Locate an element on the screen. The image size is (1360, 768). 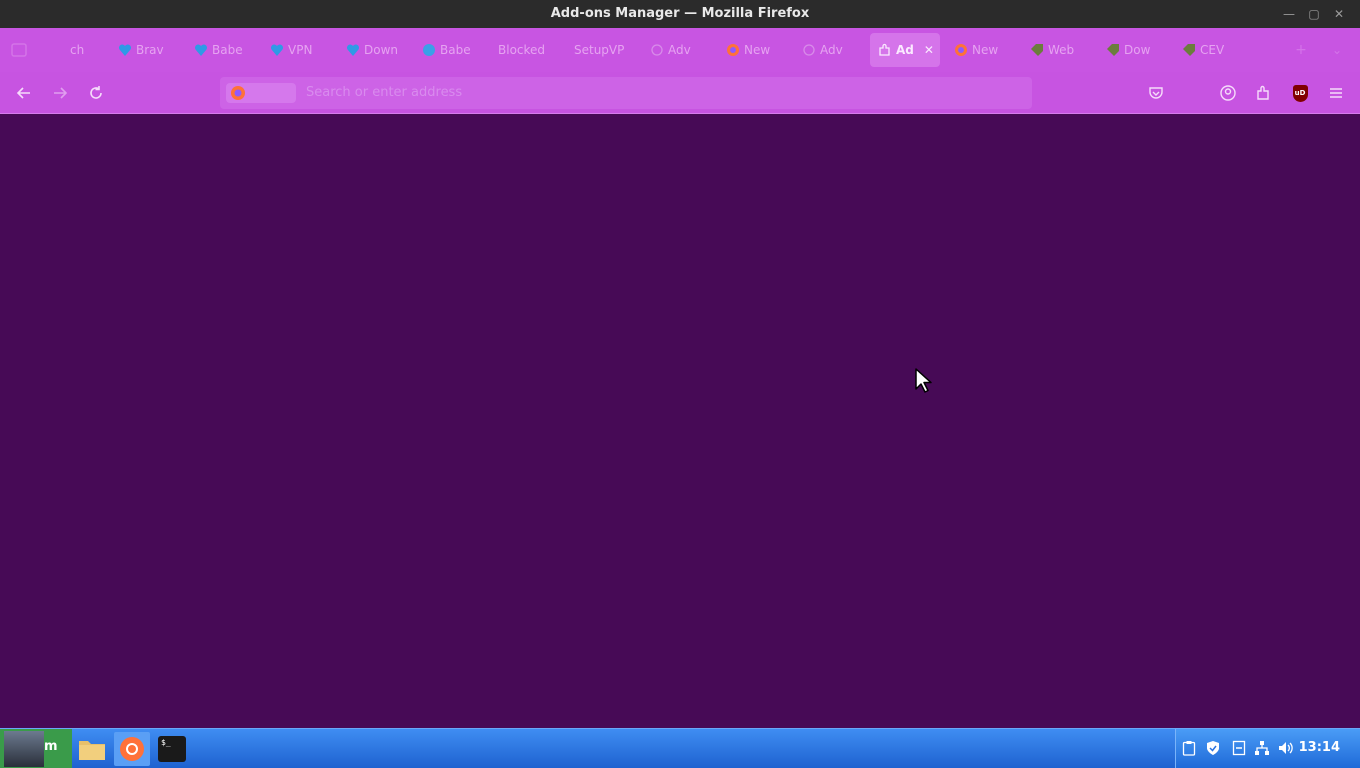
tab-9: Adv is located at coordinates (670, 50).